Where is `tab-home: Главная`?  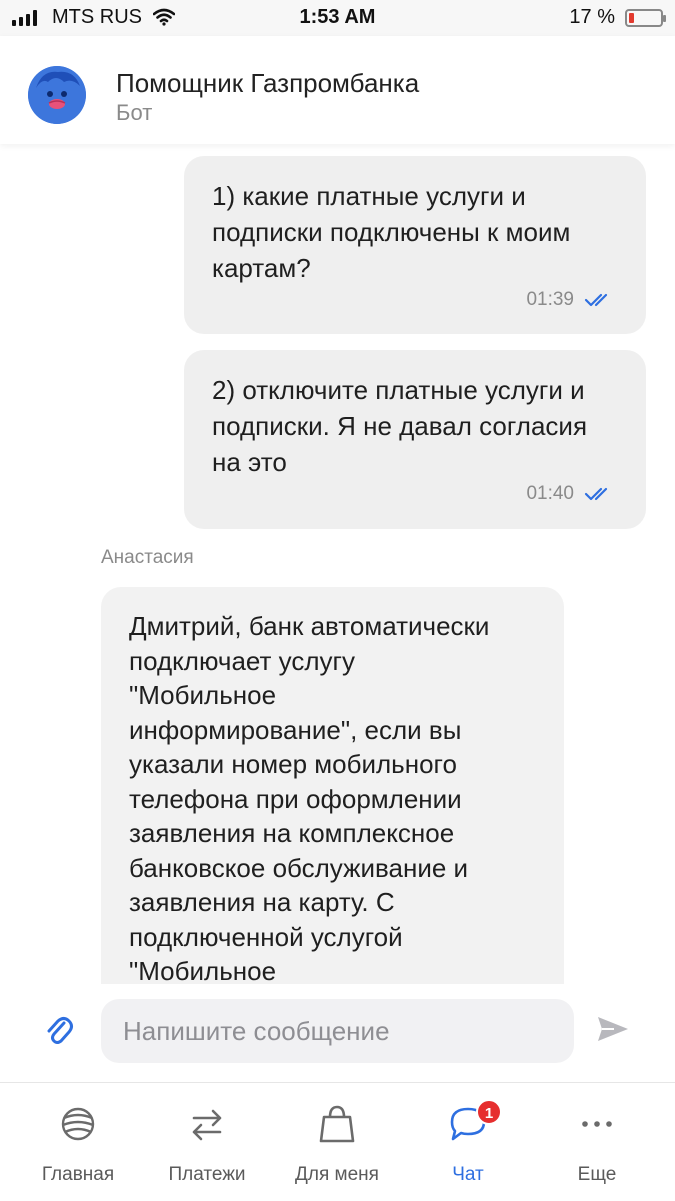 tab-home: Главная is located at coordinates (78, 1142).